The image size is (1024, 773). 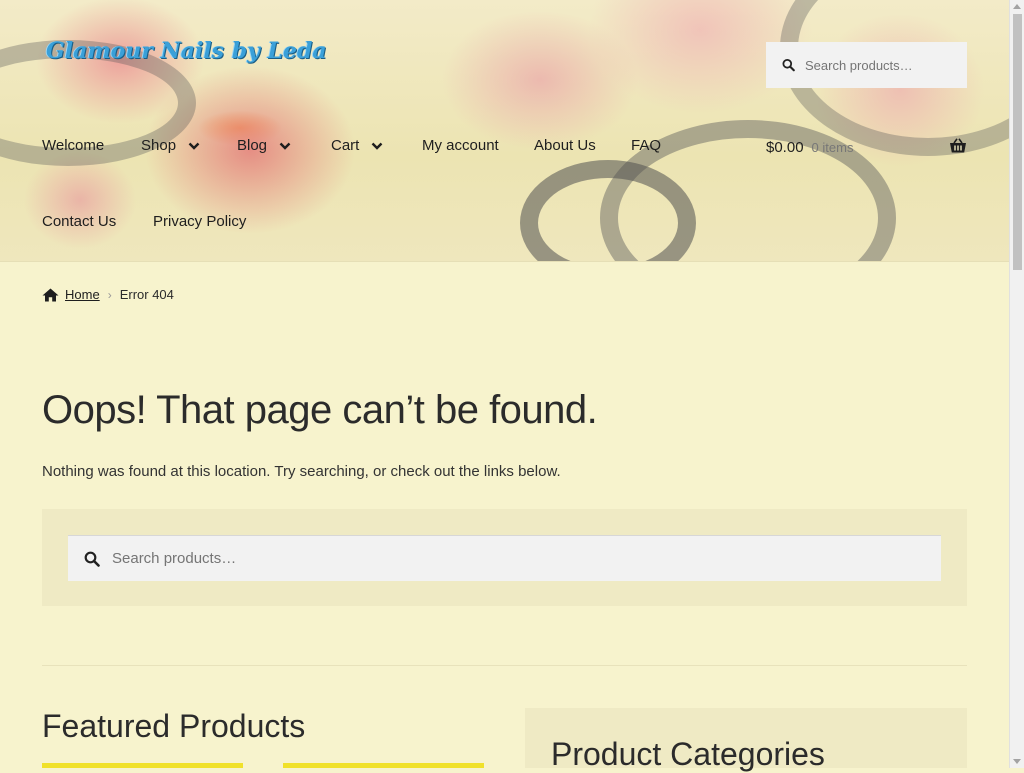 I want to click on product-search-box, so click(x=504, y=558).